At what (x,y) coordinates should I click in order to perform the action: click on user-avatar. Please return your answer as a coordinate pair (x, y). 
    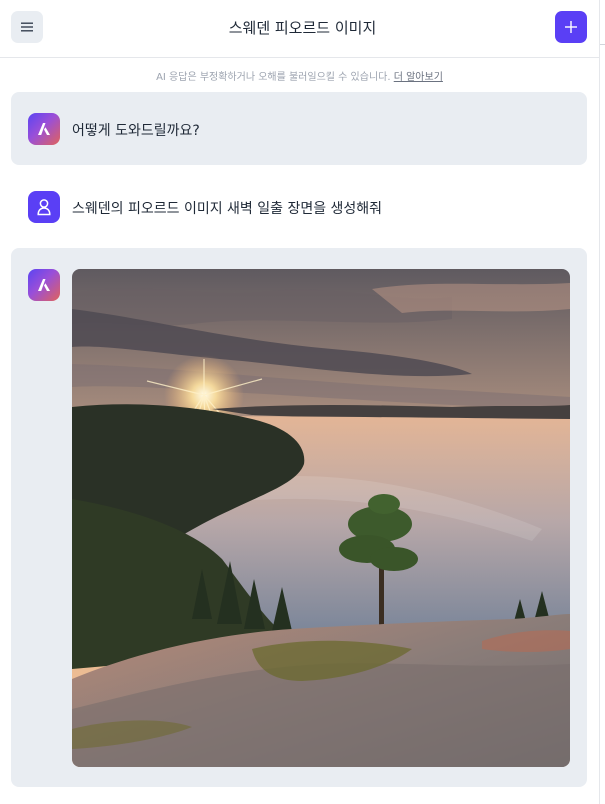
    Looking at the image, I should click on (44, 207).